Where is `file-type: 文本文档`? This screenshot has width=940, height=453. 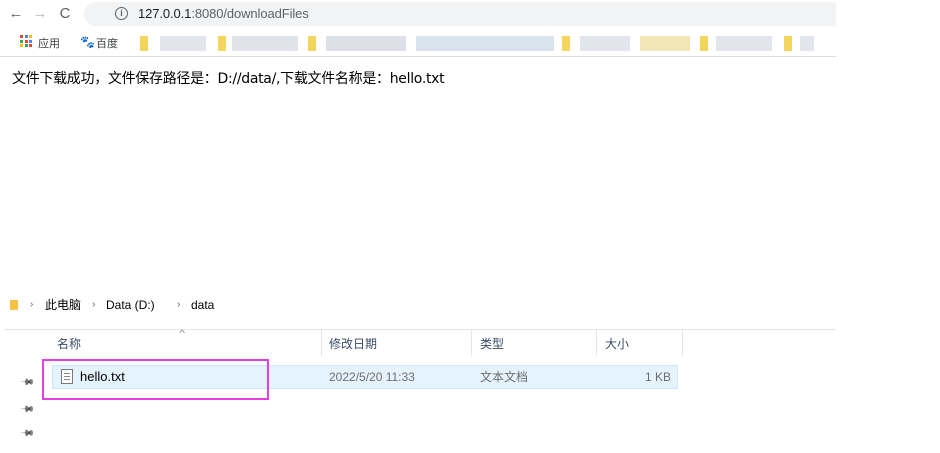
file-type: 文本文档 is located at coordinates (504, 377).